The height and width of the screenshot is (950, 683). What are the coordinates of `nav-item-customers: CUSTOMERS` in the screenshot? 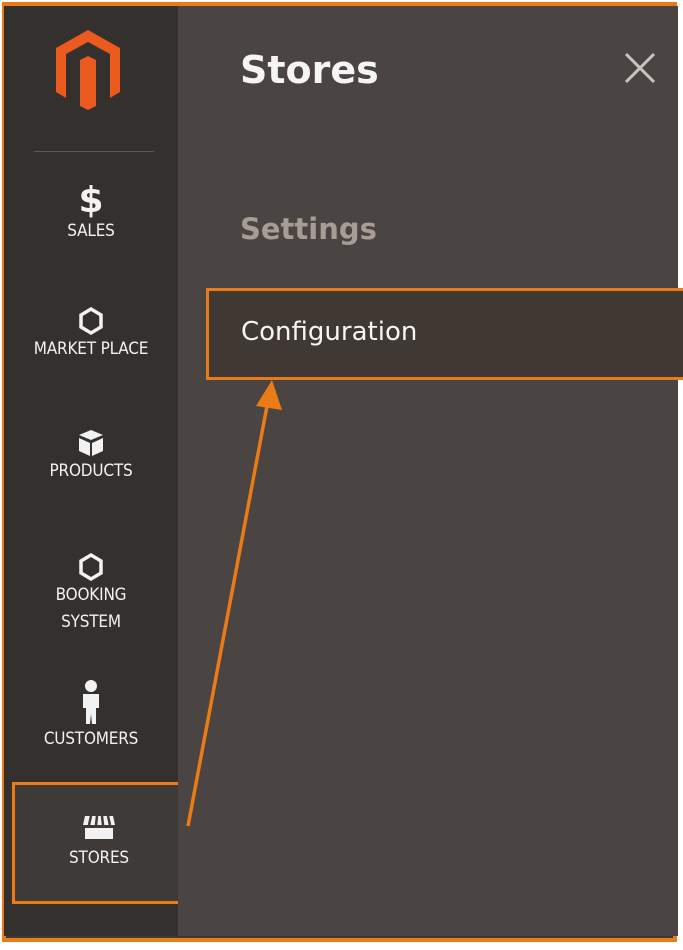 It's located at (91, 715).